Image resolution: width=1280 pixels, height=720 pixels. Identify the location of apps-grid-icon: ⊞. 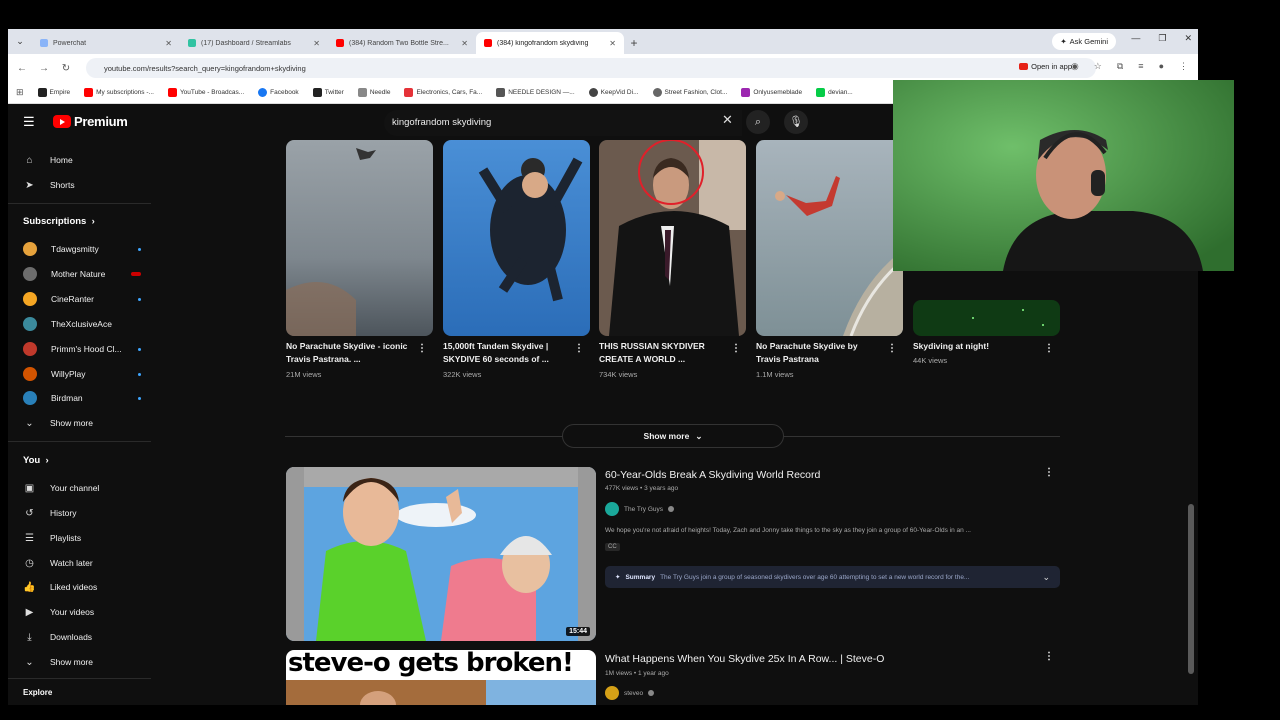
(20, 92).